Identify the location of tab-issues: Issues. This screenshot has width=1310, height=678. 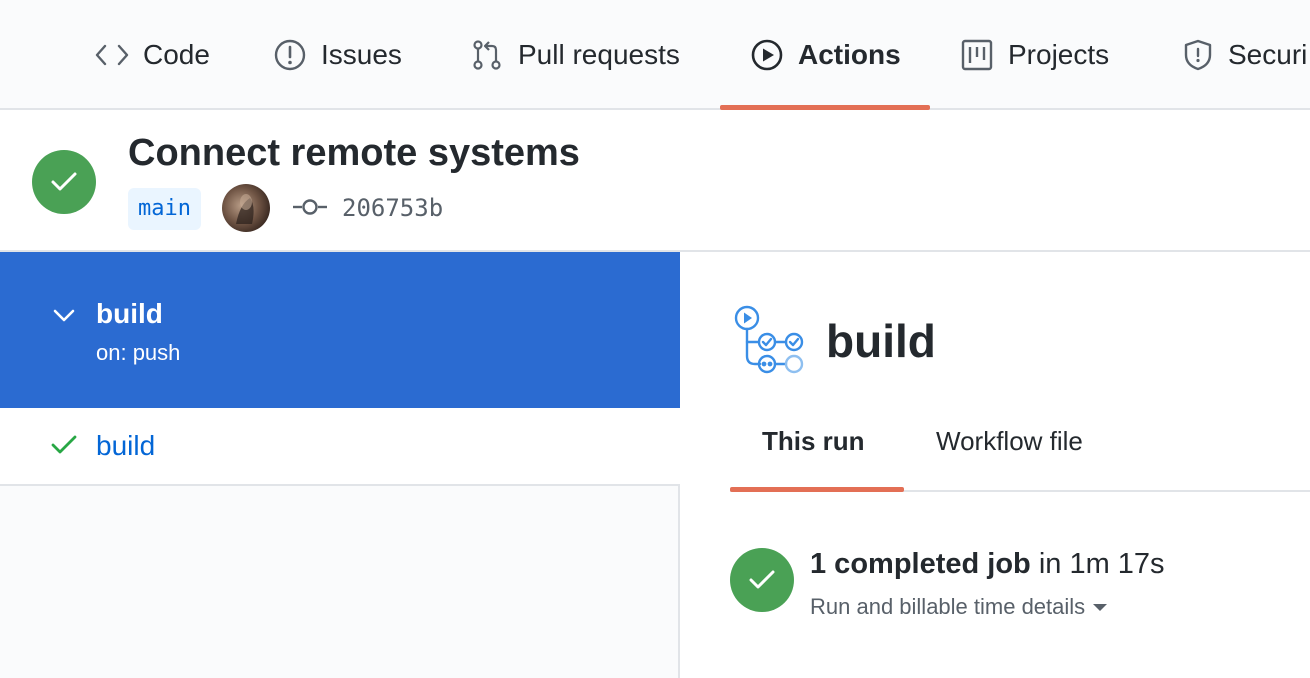
(337, 55).